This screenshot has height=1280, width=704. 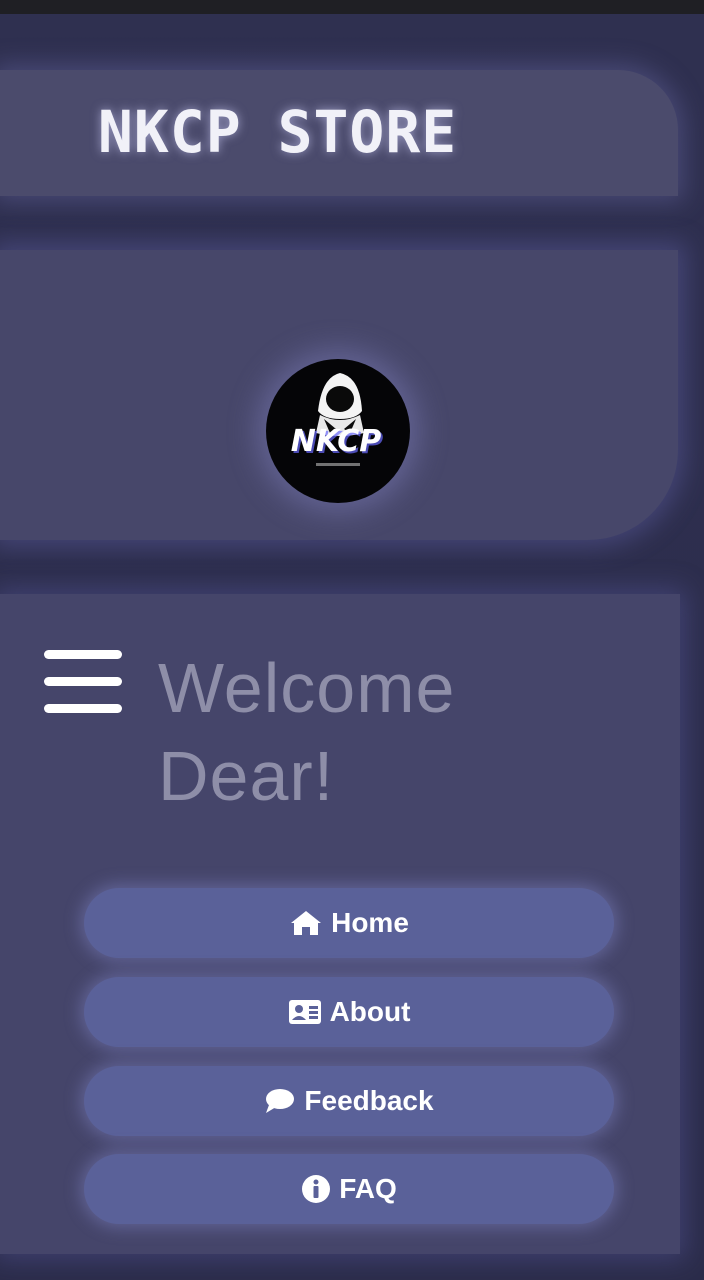 What do you see at coordinates (83, 682) in the screenshot?
I see `hamburger-menu-icon` at bounding box center [83, 682].